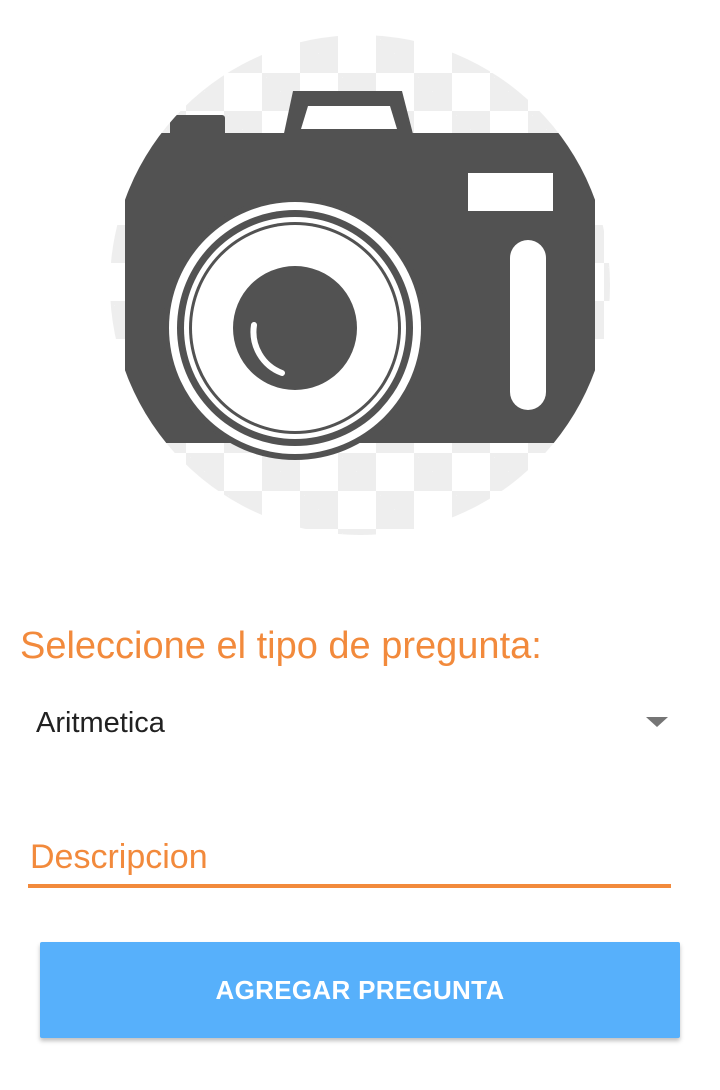 This screenshot has width=720, height=1090. Describe the element at coordinates (360, 990) in the screenshot. I see `add-question-button: AGREGAR PREGUNTA` at that location.